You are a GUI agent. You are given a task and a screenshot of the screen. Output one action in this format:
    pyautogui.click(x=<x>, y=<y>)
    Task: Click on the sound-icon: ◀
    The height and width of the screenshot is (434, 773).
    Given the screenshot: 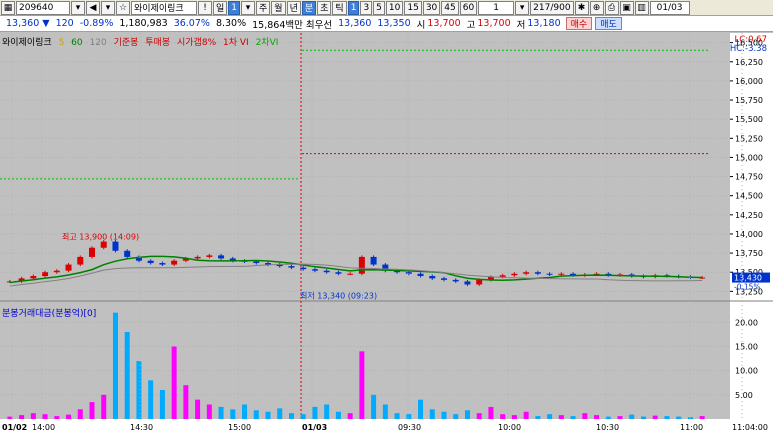 What is the action you would take?
    pyautogui.click(x=93, y=7)
    